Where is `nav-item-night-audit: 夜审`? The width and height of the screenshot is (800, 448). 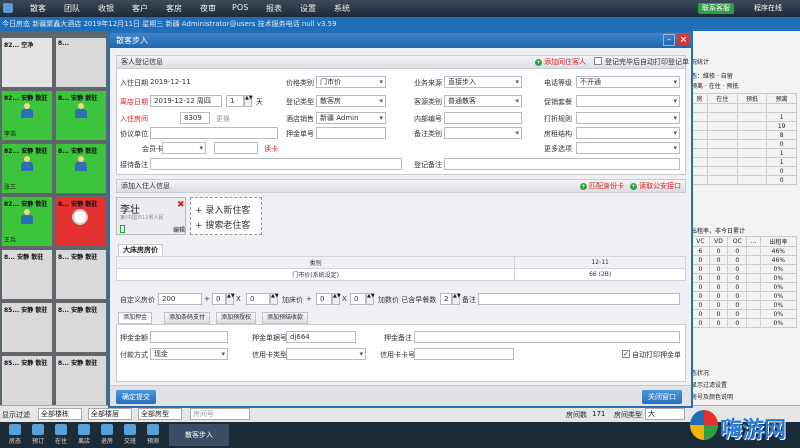
nav-item-night-audit: 夜审 is located at coordinates (208, 8).